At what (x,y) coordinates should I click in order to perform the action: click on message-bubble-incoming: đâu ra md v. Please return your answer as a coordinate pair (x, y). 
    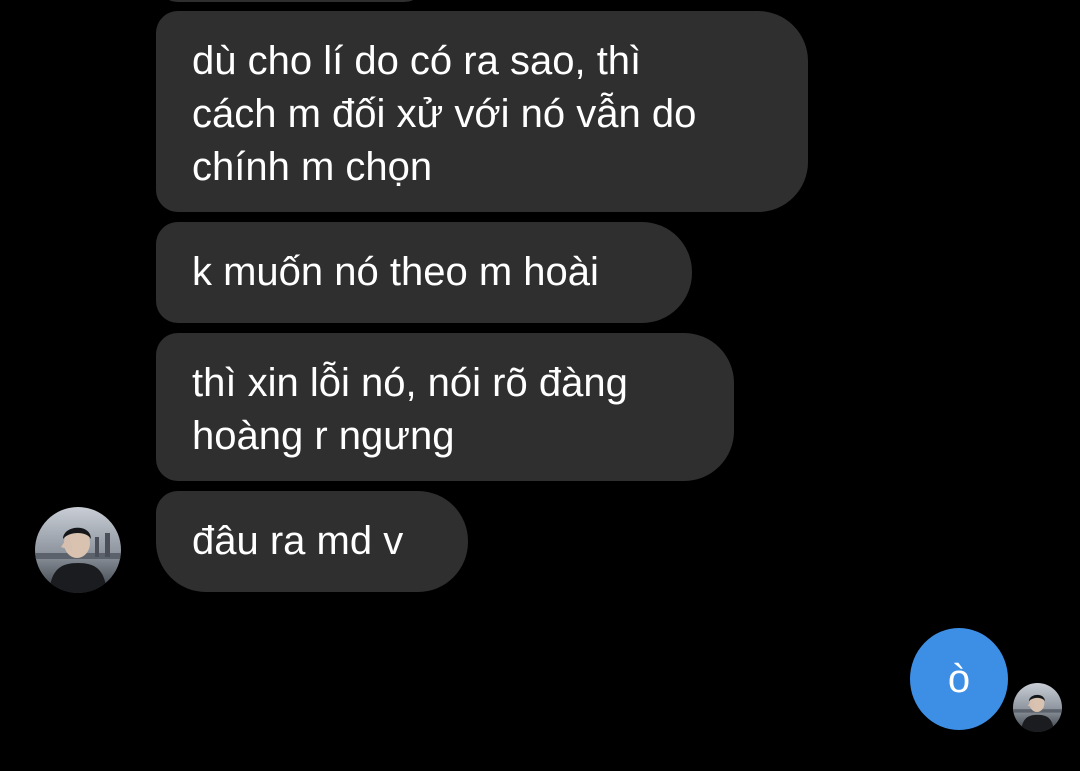
    Looking at the image, I should click on (312, 541).